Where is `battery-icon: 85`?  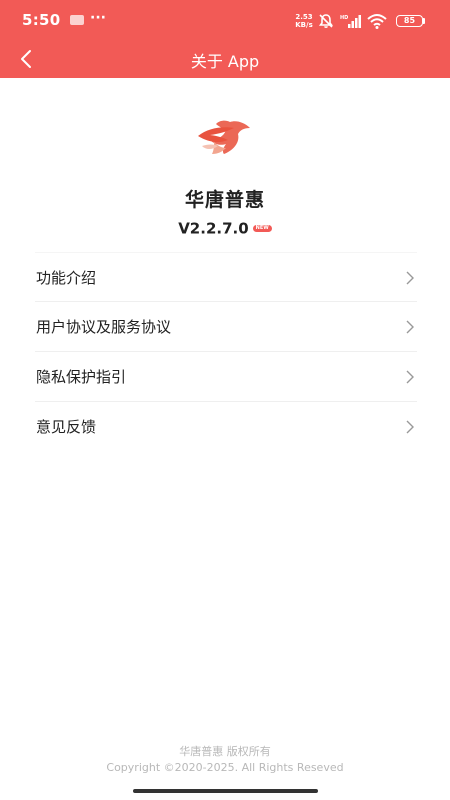 battery-icon: 85 is located at coordinates (409, 21).